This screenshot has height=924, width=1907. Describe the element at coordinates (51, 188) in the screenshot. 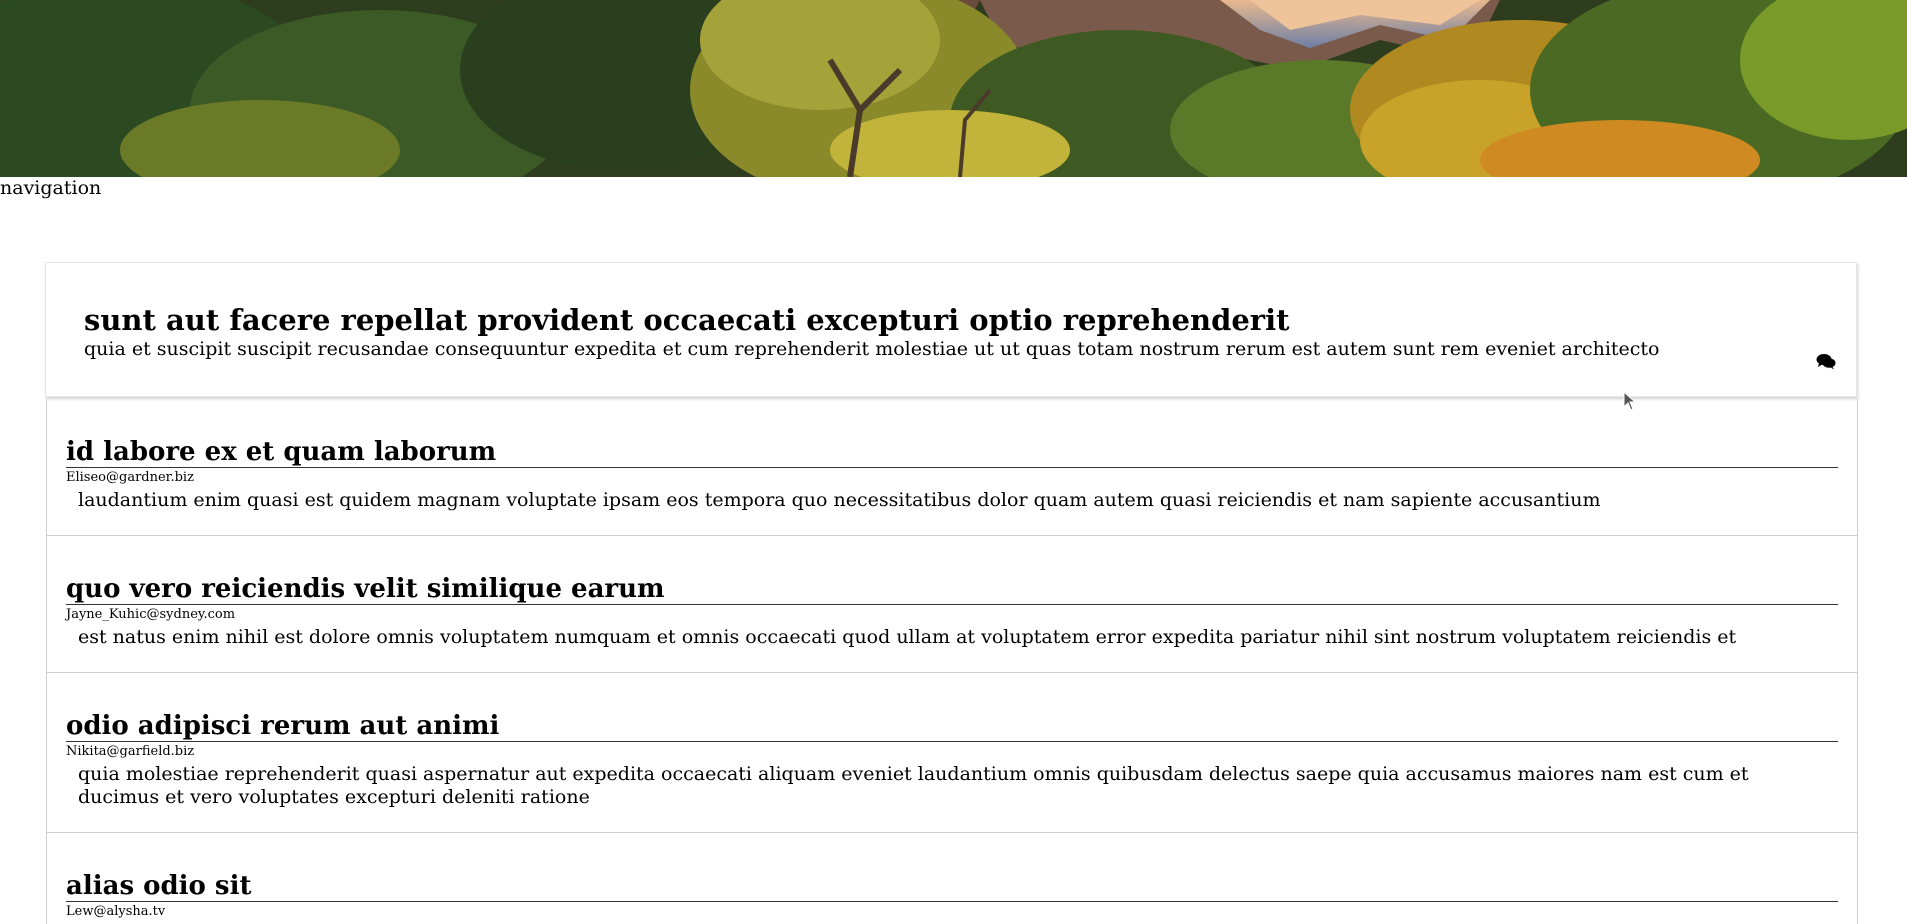

I see `navigation-label: navigation` at that location.